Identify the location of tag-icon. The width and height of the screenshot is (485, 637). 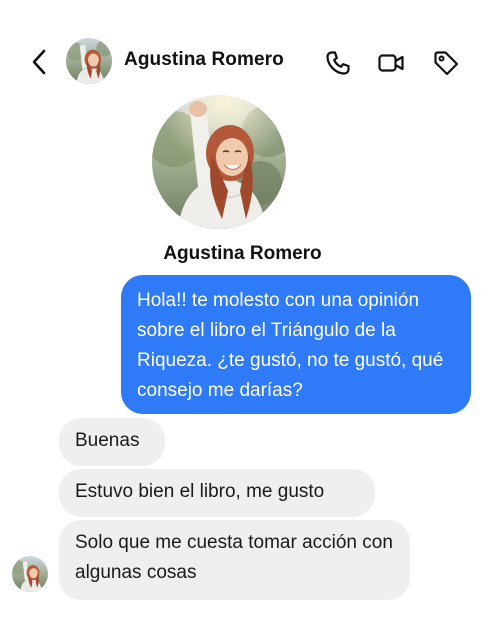
(446, 63).